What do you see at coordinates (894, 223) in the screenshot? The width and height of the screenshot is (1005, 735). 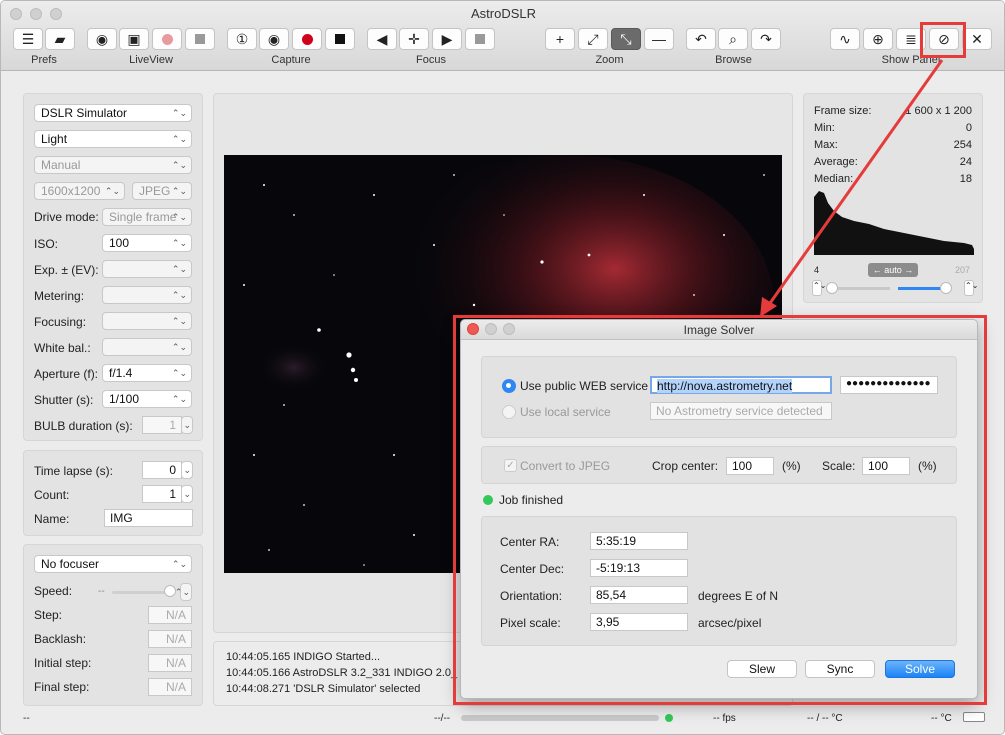 I see `histogram` at bounding box center [894, 223].